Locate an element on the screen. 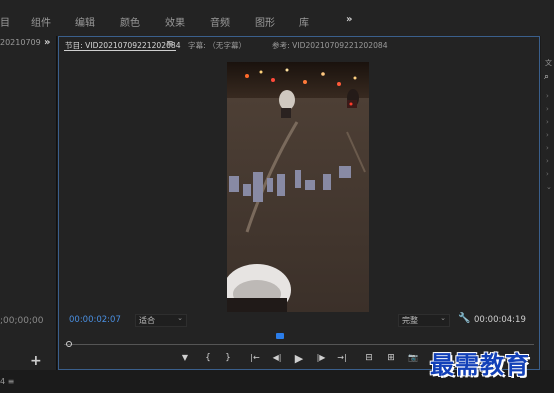  menu-item-effects: 效果 is located at coordinates (175, 21).